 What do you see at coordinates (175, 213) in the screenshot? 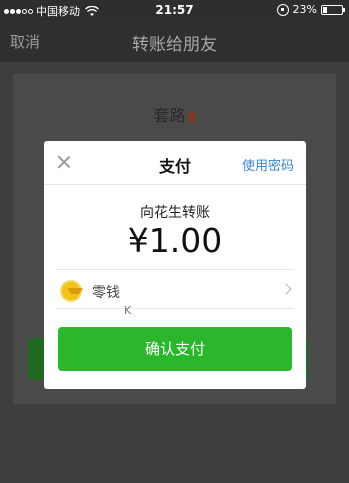
I see `payee-label: 向花生转账` at bounding box center [175, 213].